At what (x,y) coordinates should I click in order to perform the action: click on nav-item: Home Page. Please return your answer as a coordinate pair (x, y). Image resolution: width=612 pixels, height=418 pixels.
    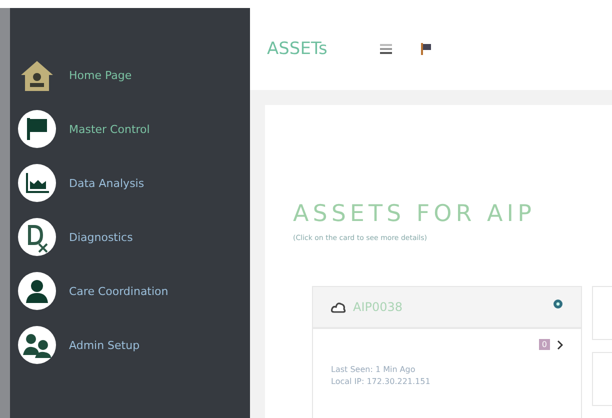
    Looking at the image, I should click on (130, 75).